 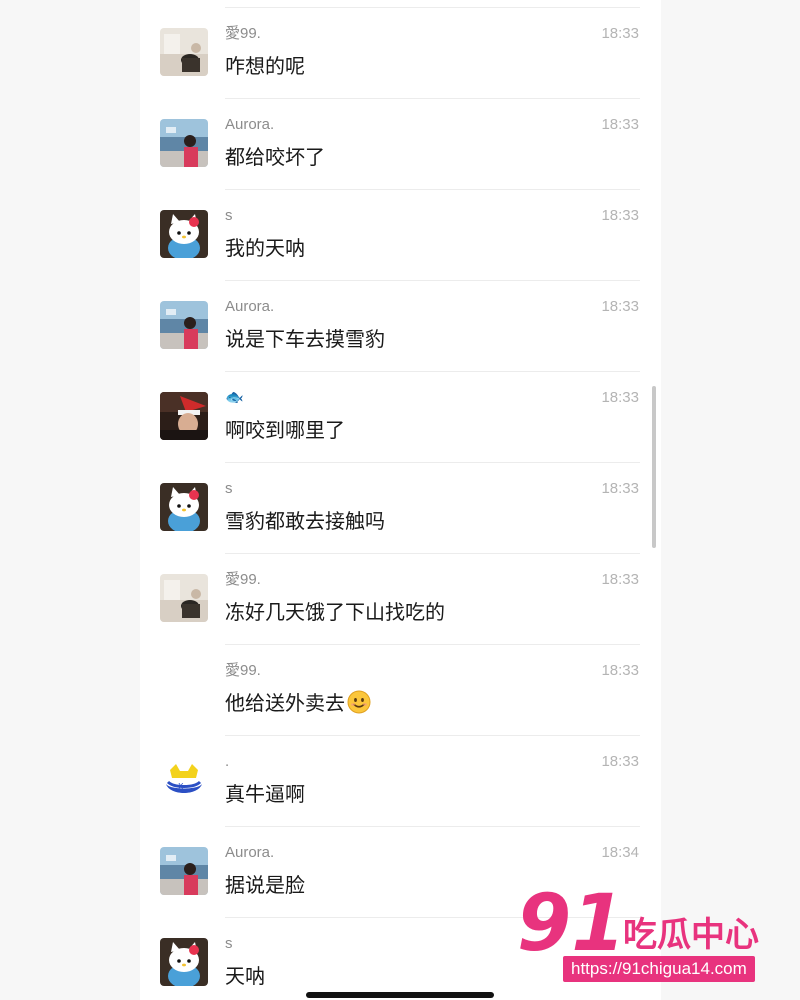 I want to click on message-text-content: 我的天呐, so click(x=265, y=248).